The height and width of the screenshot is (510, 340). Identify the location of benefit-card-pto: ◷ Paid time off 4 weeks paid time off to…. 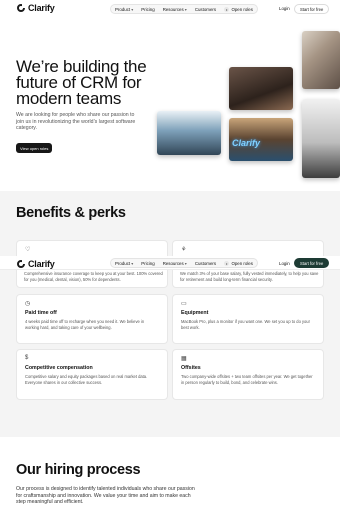
(92, 319).